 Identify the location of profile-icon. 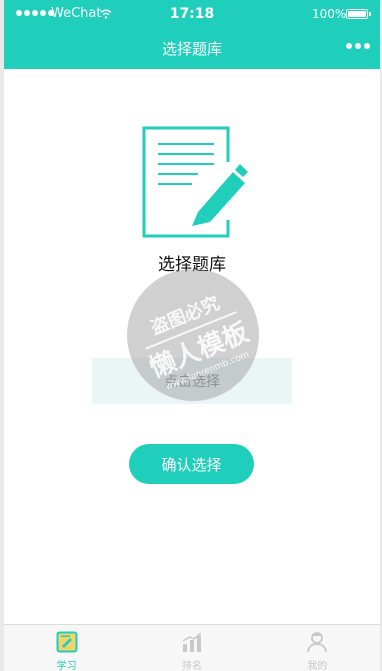
(317, 642).